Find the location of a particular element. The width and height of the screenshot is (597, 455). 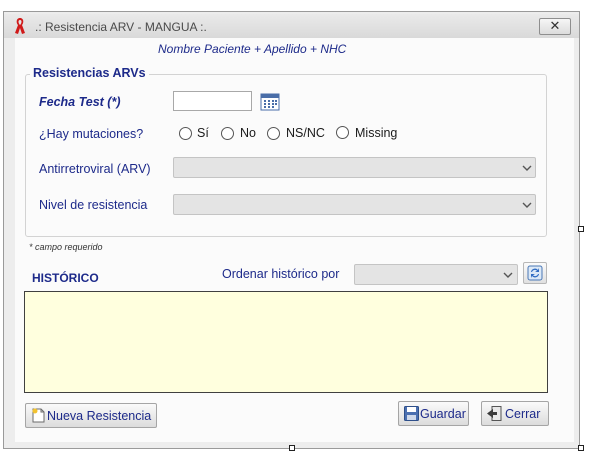

radio-no is located at coordinates (227, 133).